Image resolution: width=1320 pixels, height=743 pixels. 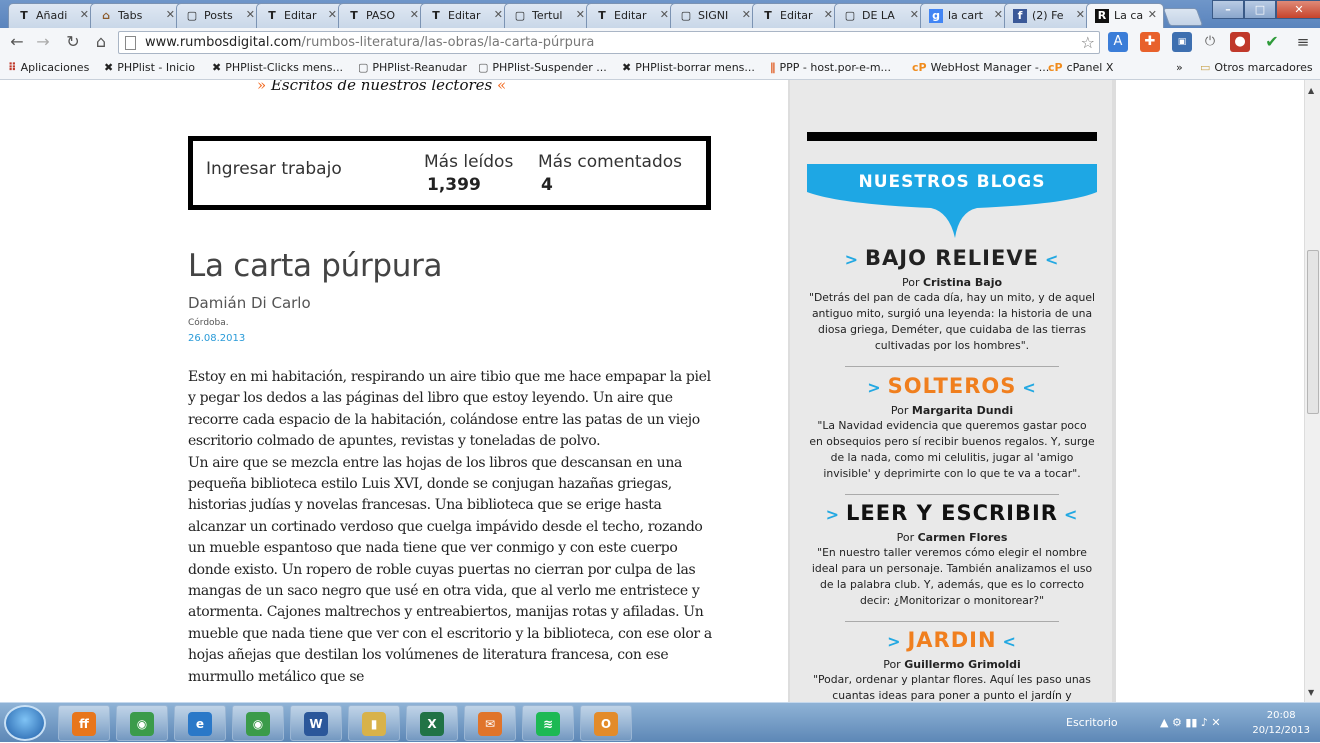 I want to click on close-window-button: ✕, so click(x=1298, y=9).